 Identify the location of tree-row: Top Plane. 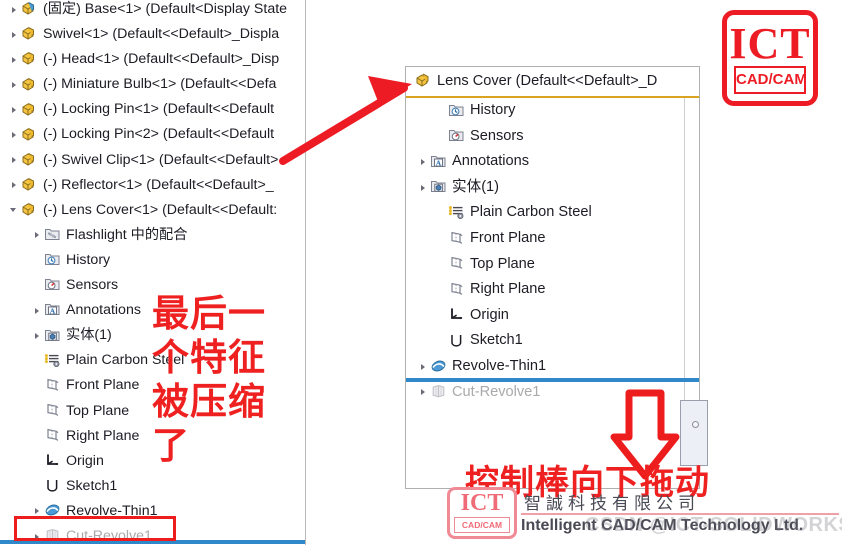
(557, 265).